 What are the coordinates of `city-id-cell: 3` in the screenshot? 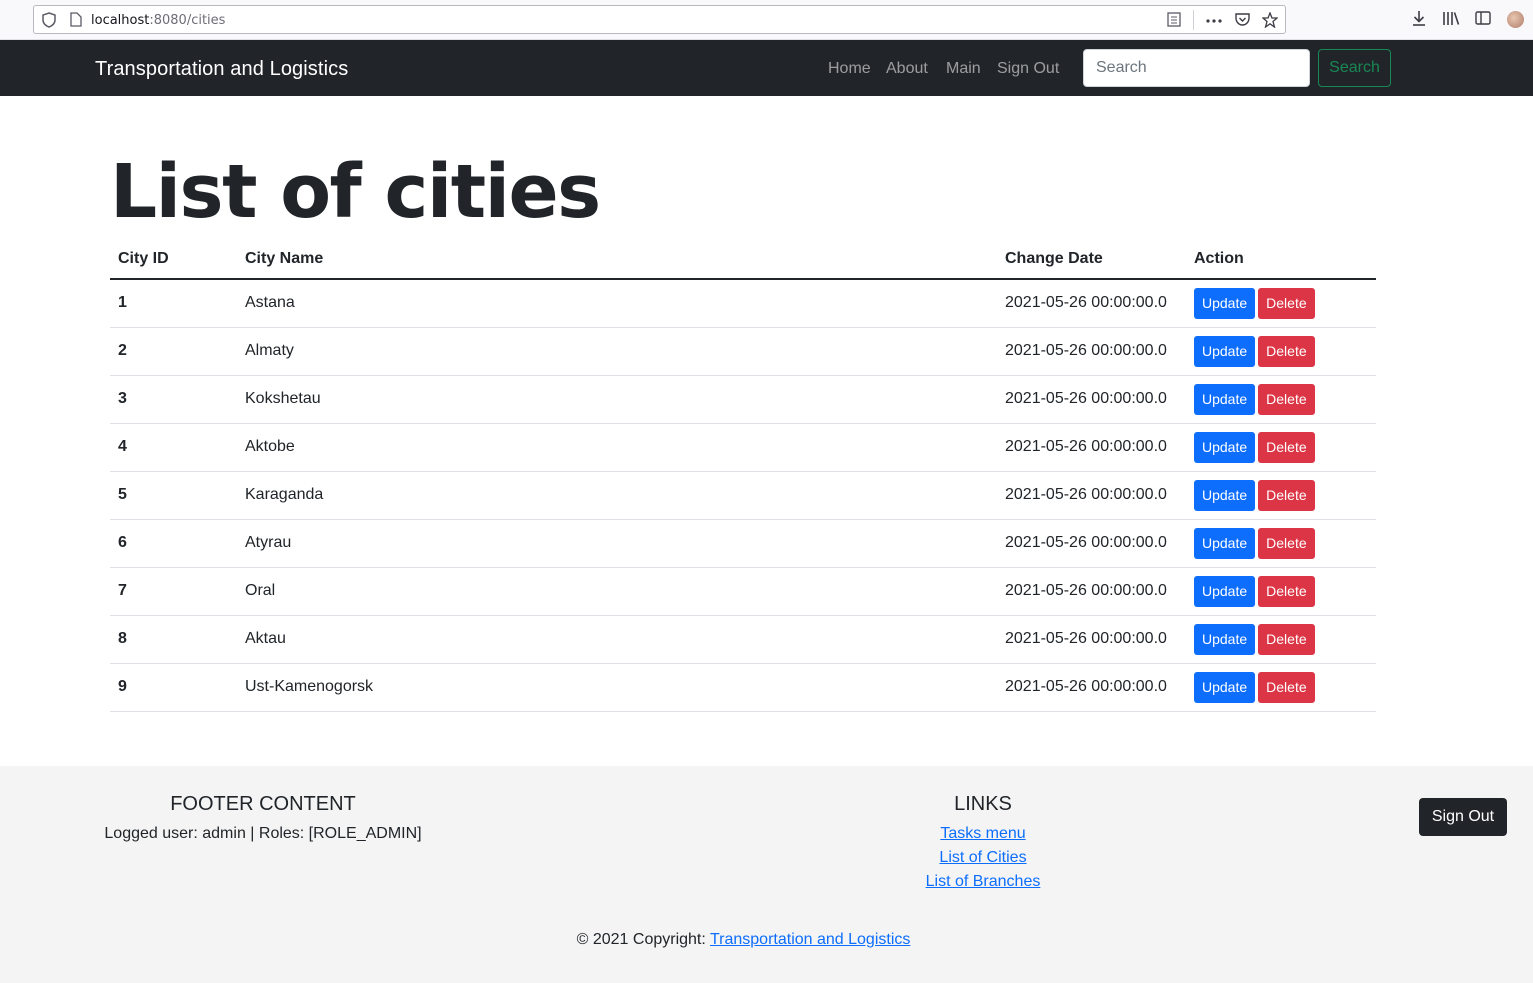 It's located at (173, 399).